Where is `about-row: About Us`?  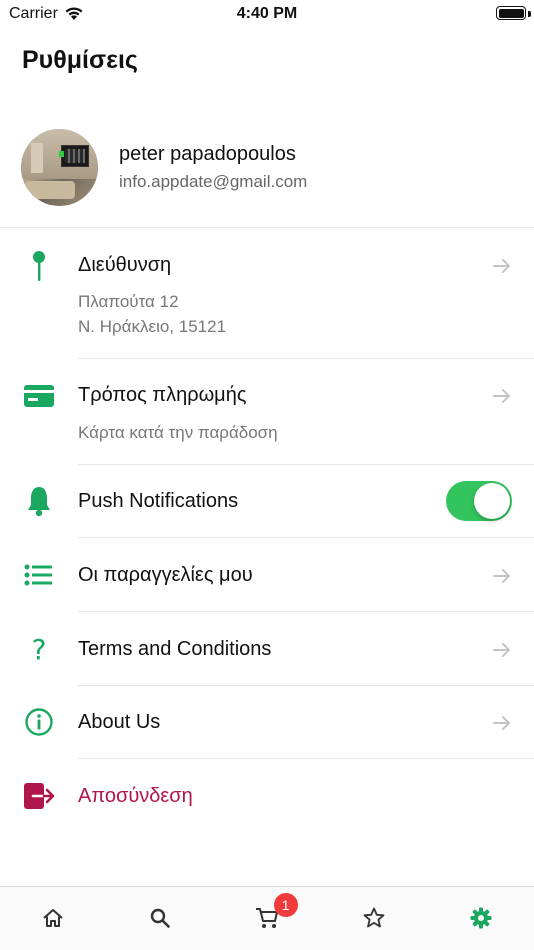 about-row: About Us is located at coordinates (267, 722).